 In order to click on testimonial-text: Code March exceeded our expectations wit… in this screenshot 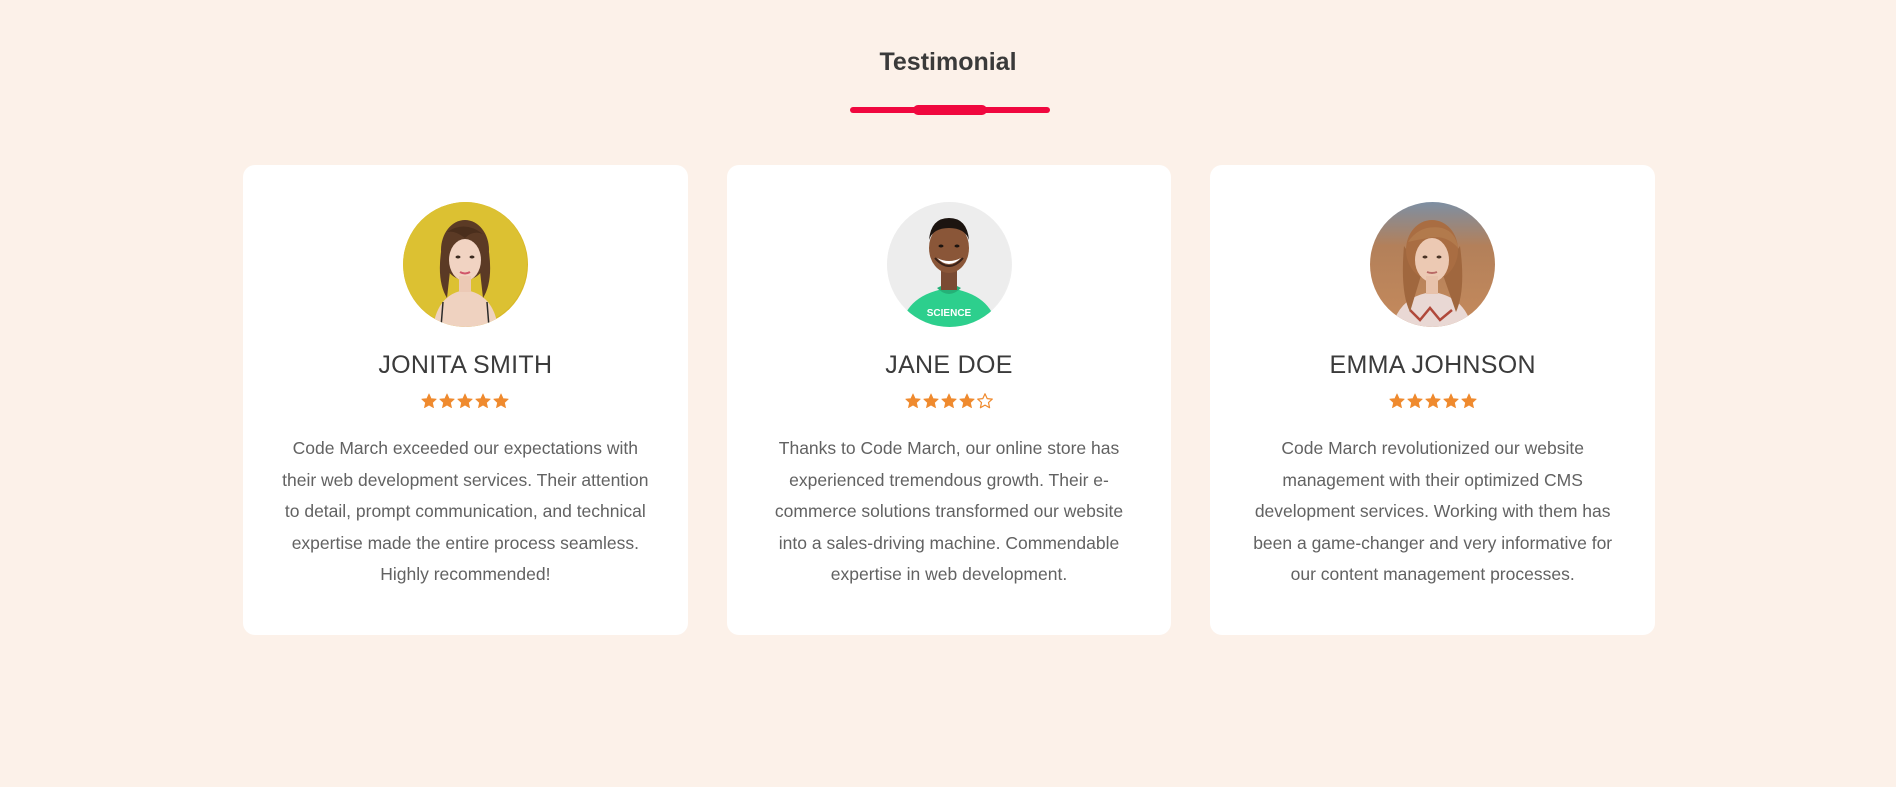, I will do `click(465, 511)`.